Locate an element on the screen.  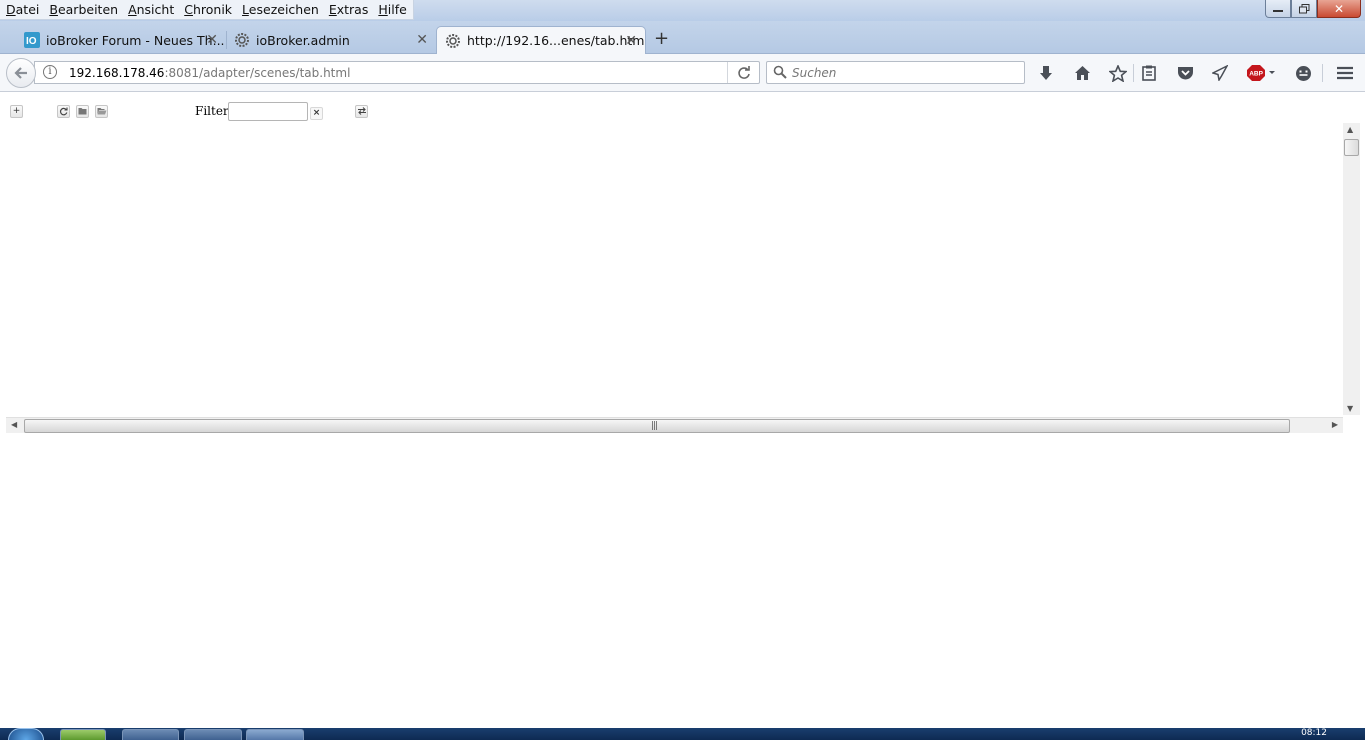
home-button is located at coordinates (1082, 73).